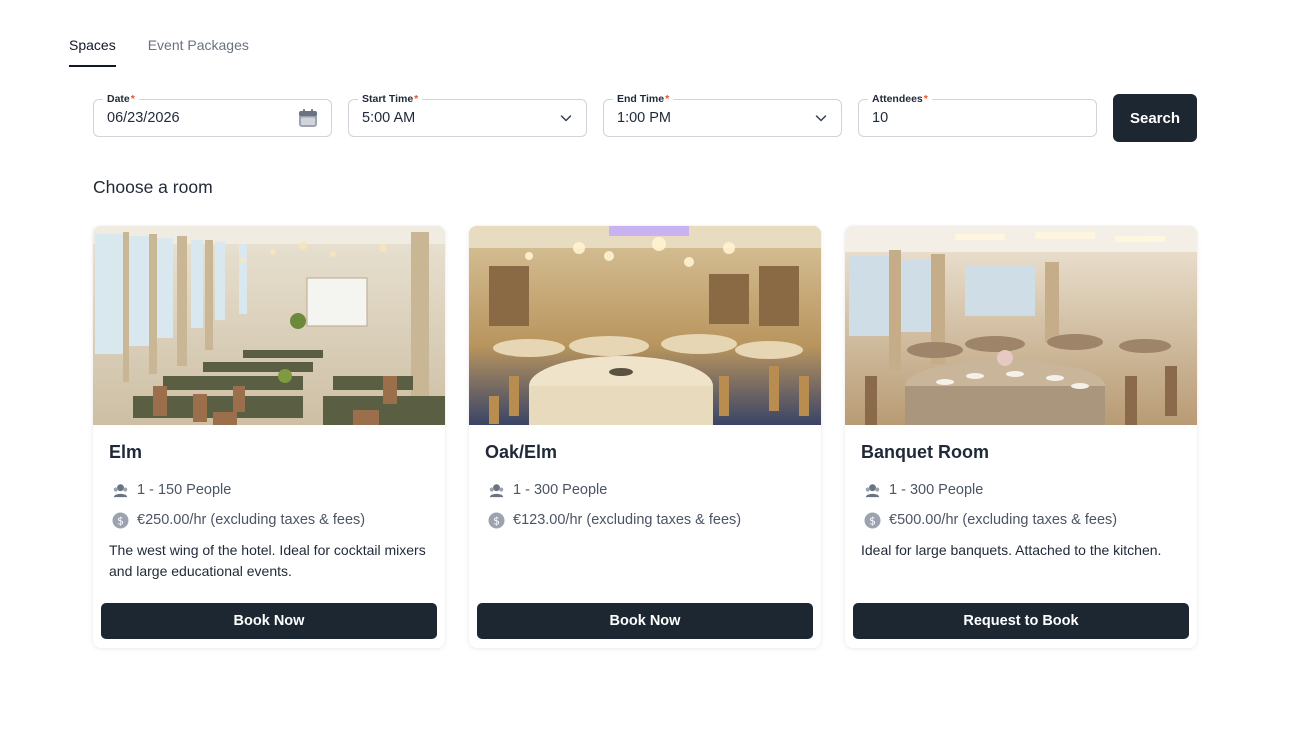 The image size is (1289, 756). I want to click on date-label: Date*, so click(121, 99).